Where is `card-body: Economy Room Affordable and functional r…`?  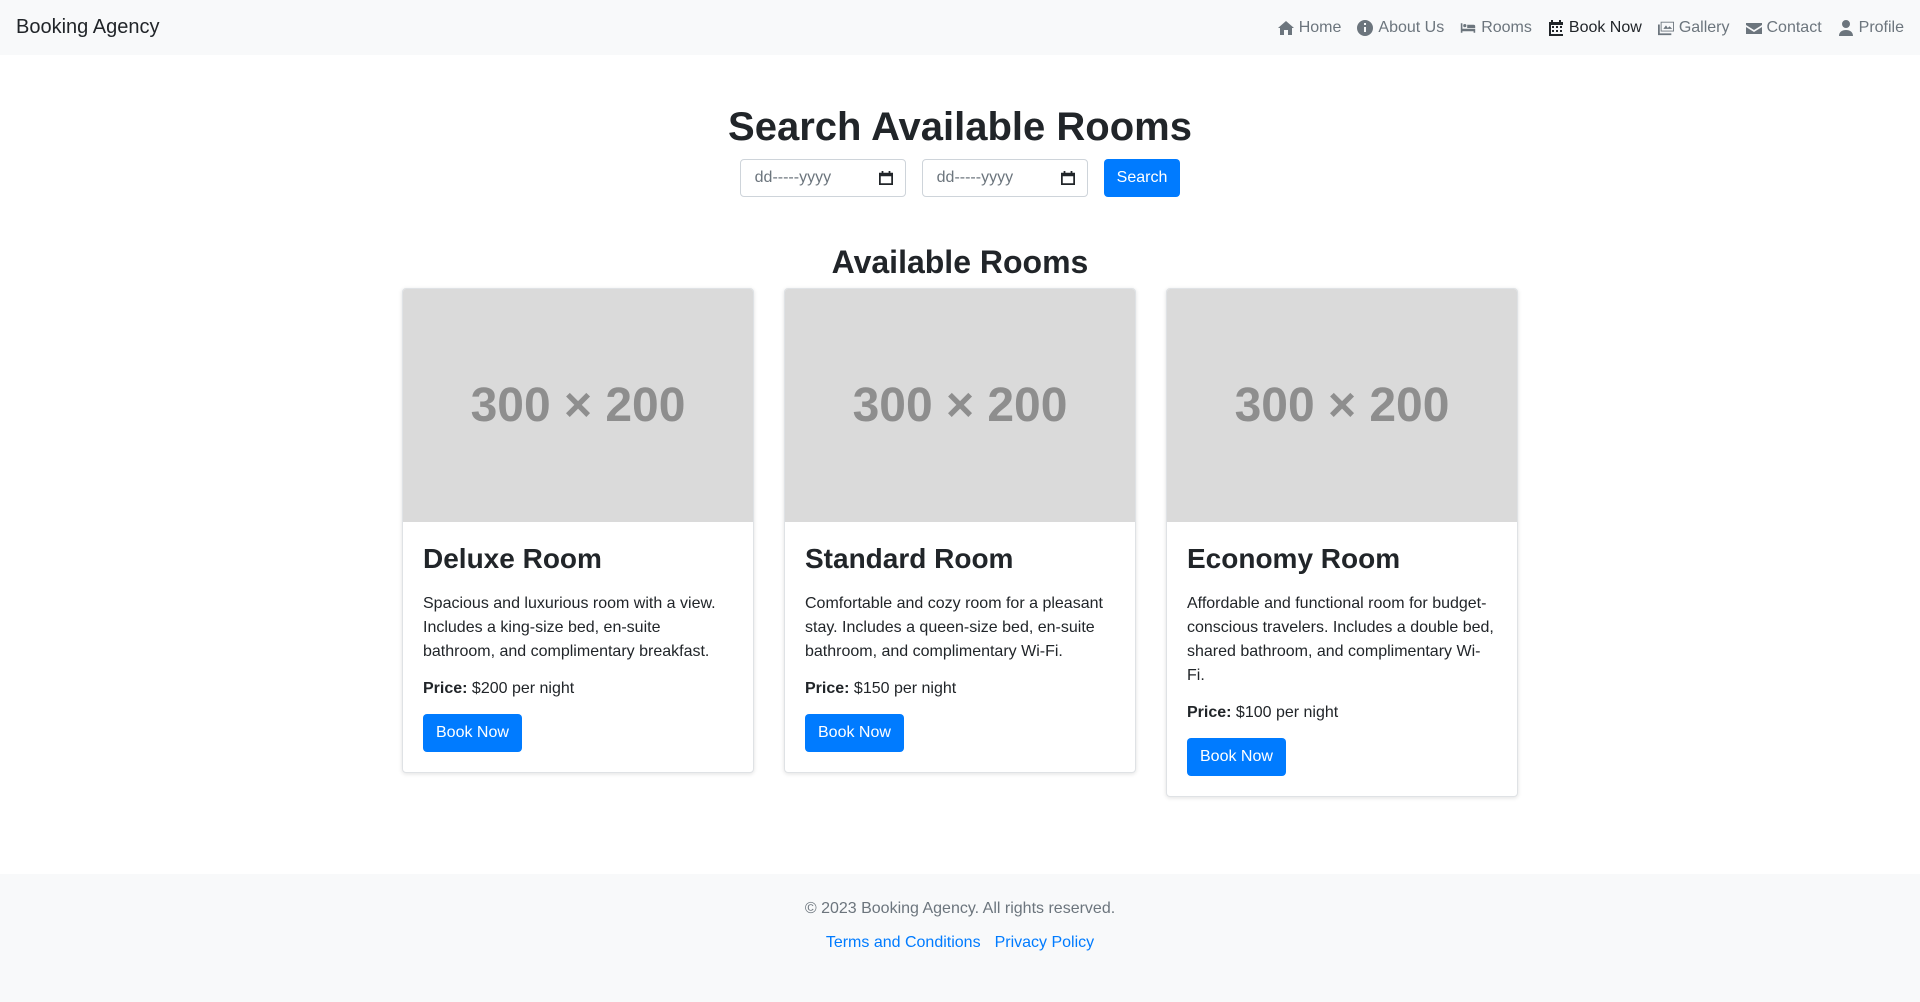
card-body: Economy Room Affordable and functional r… is located at coordinates (1342, 659).